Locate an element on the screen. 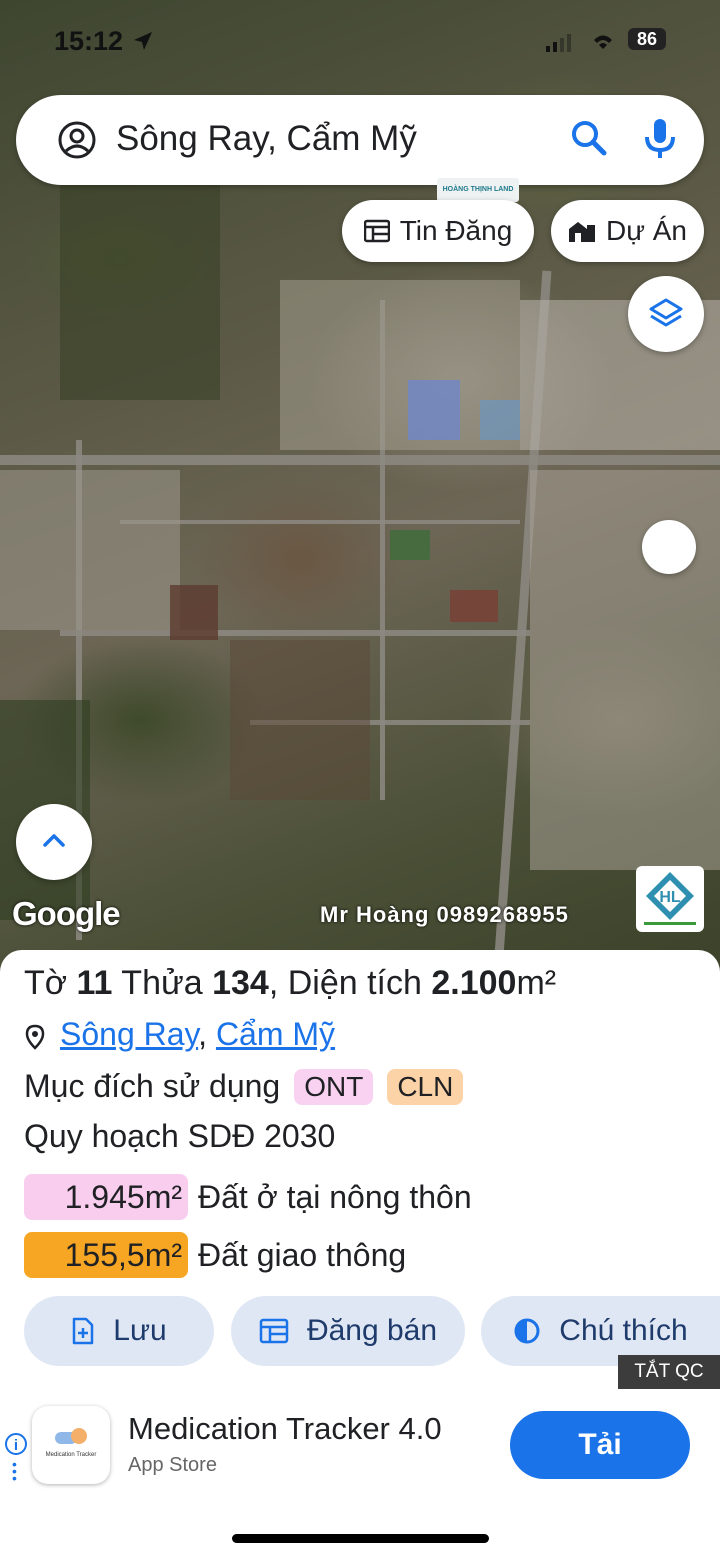  map-forest is located at coordinates (140, 290).